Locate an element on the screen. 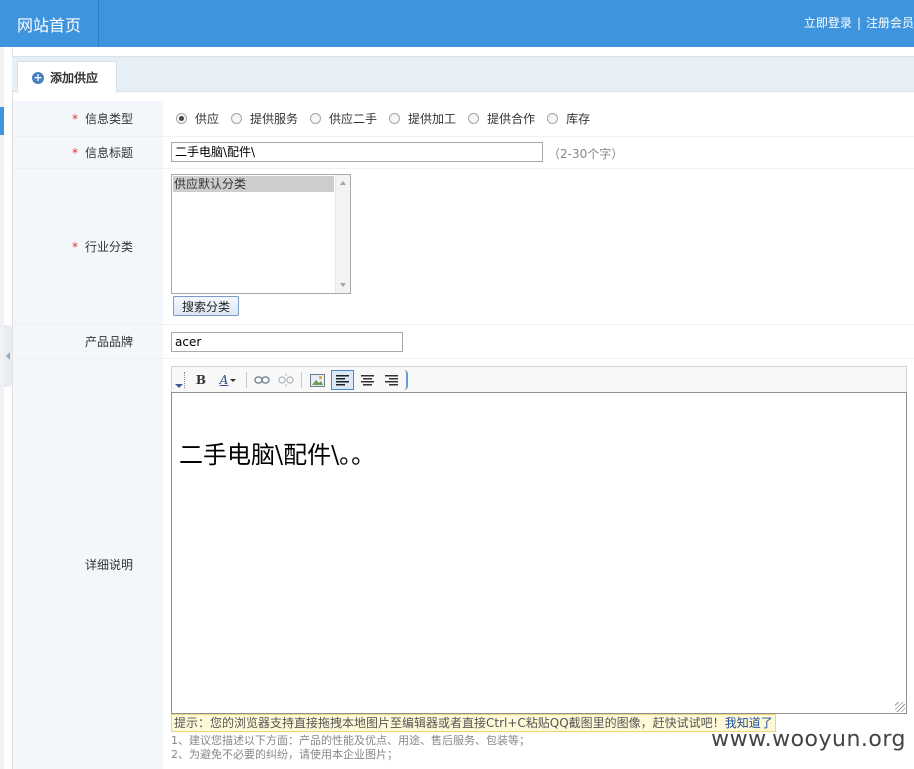 This screenshot has height=769, width=914. radio-label: 供应 is located at coordinates (207, 119).